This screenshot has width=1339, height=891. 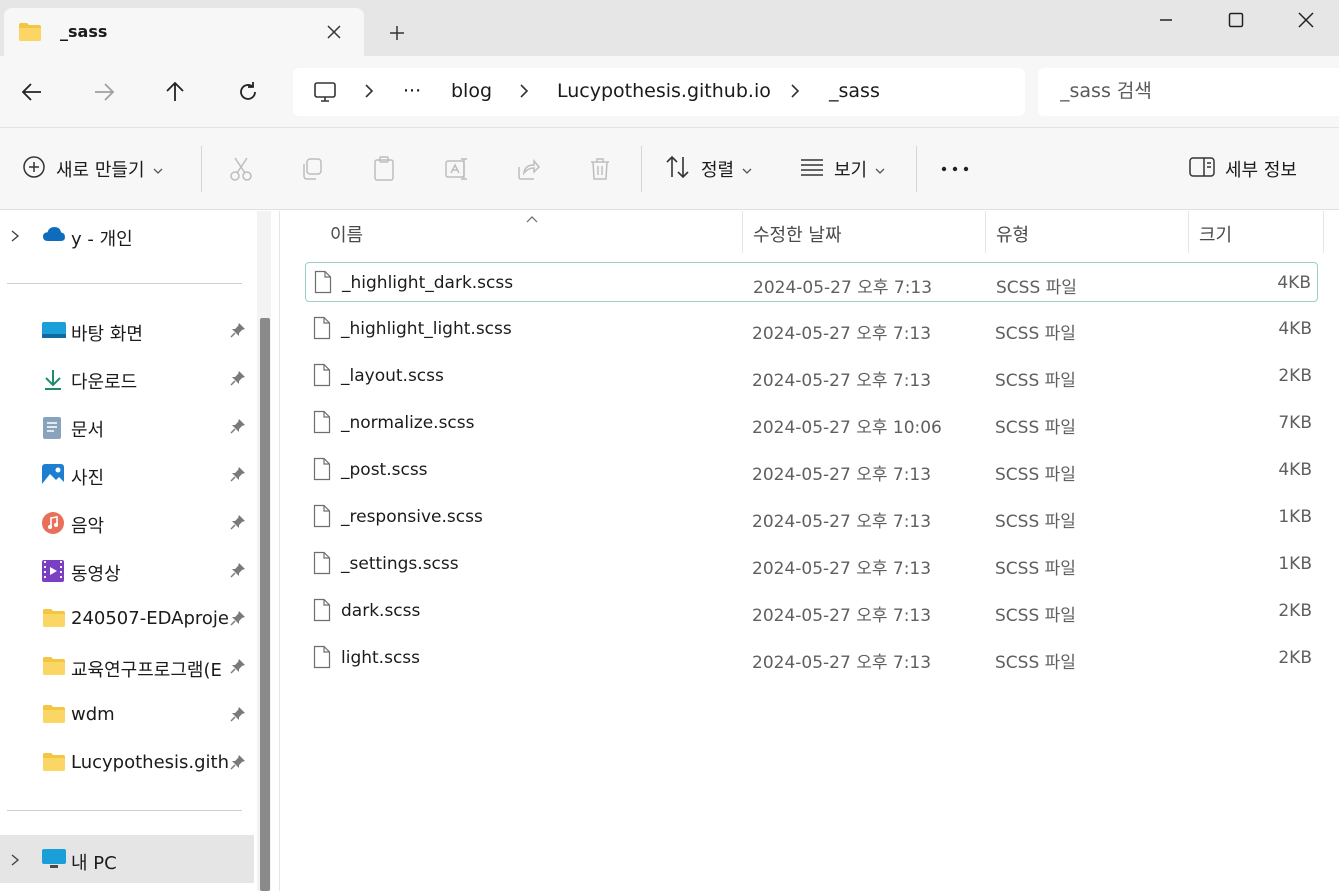 I want to click on file-row: dark.scss 2024-05-27 오후 7:13 SCSS 파일 2KB, so click(x=811, y=611).